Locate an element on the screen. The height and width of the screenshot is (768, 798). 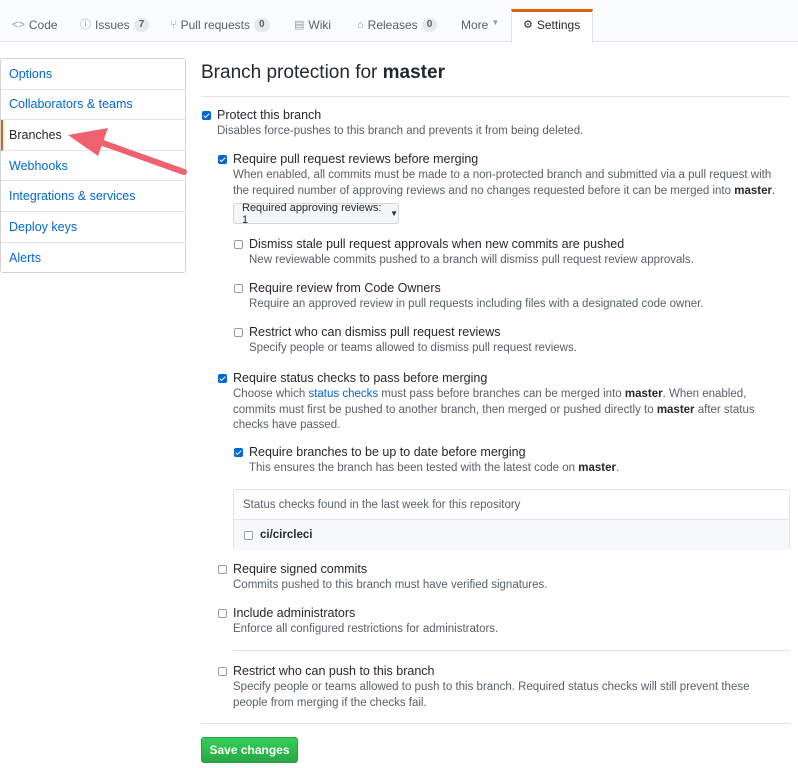
page-title-branch: master is located at coordinates (413, 72).